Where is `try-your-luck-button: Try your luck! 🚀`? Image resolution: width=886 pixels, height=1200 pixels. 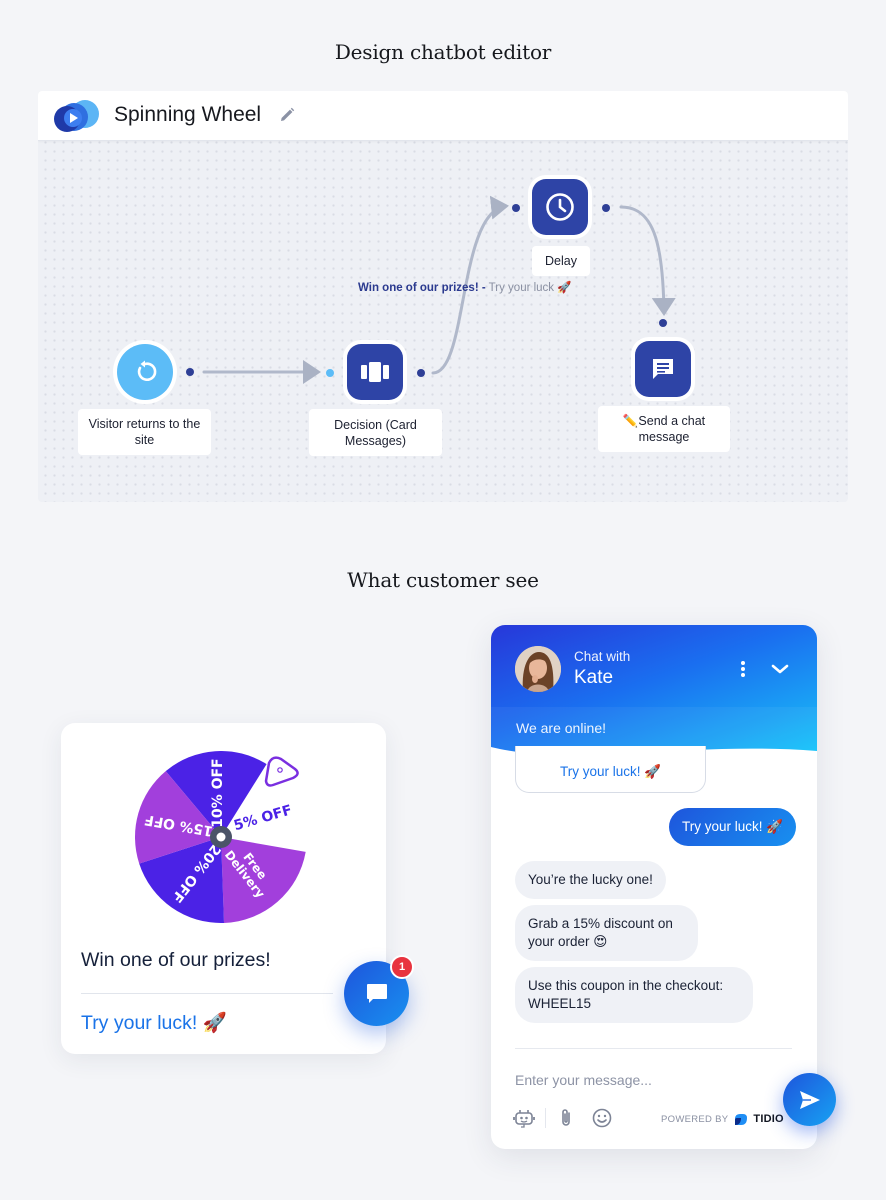 try-your-luck-button: Try your luck! 🚀 is located at coordinates (154, 1023).